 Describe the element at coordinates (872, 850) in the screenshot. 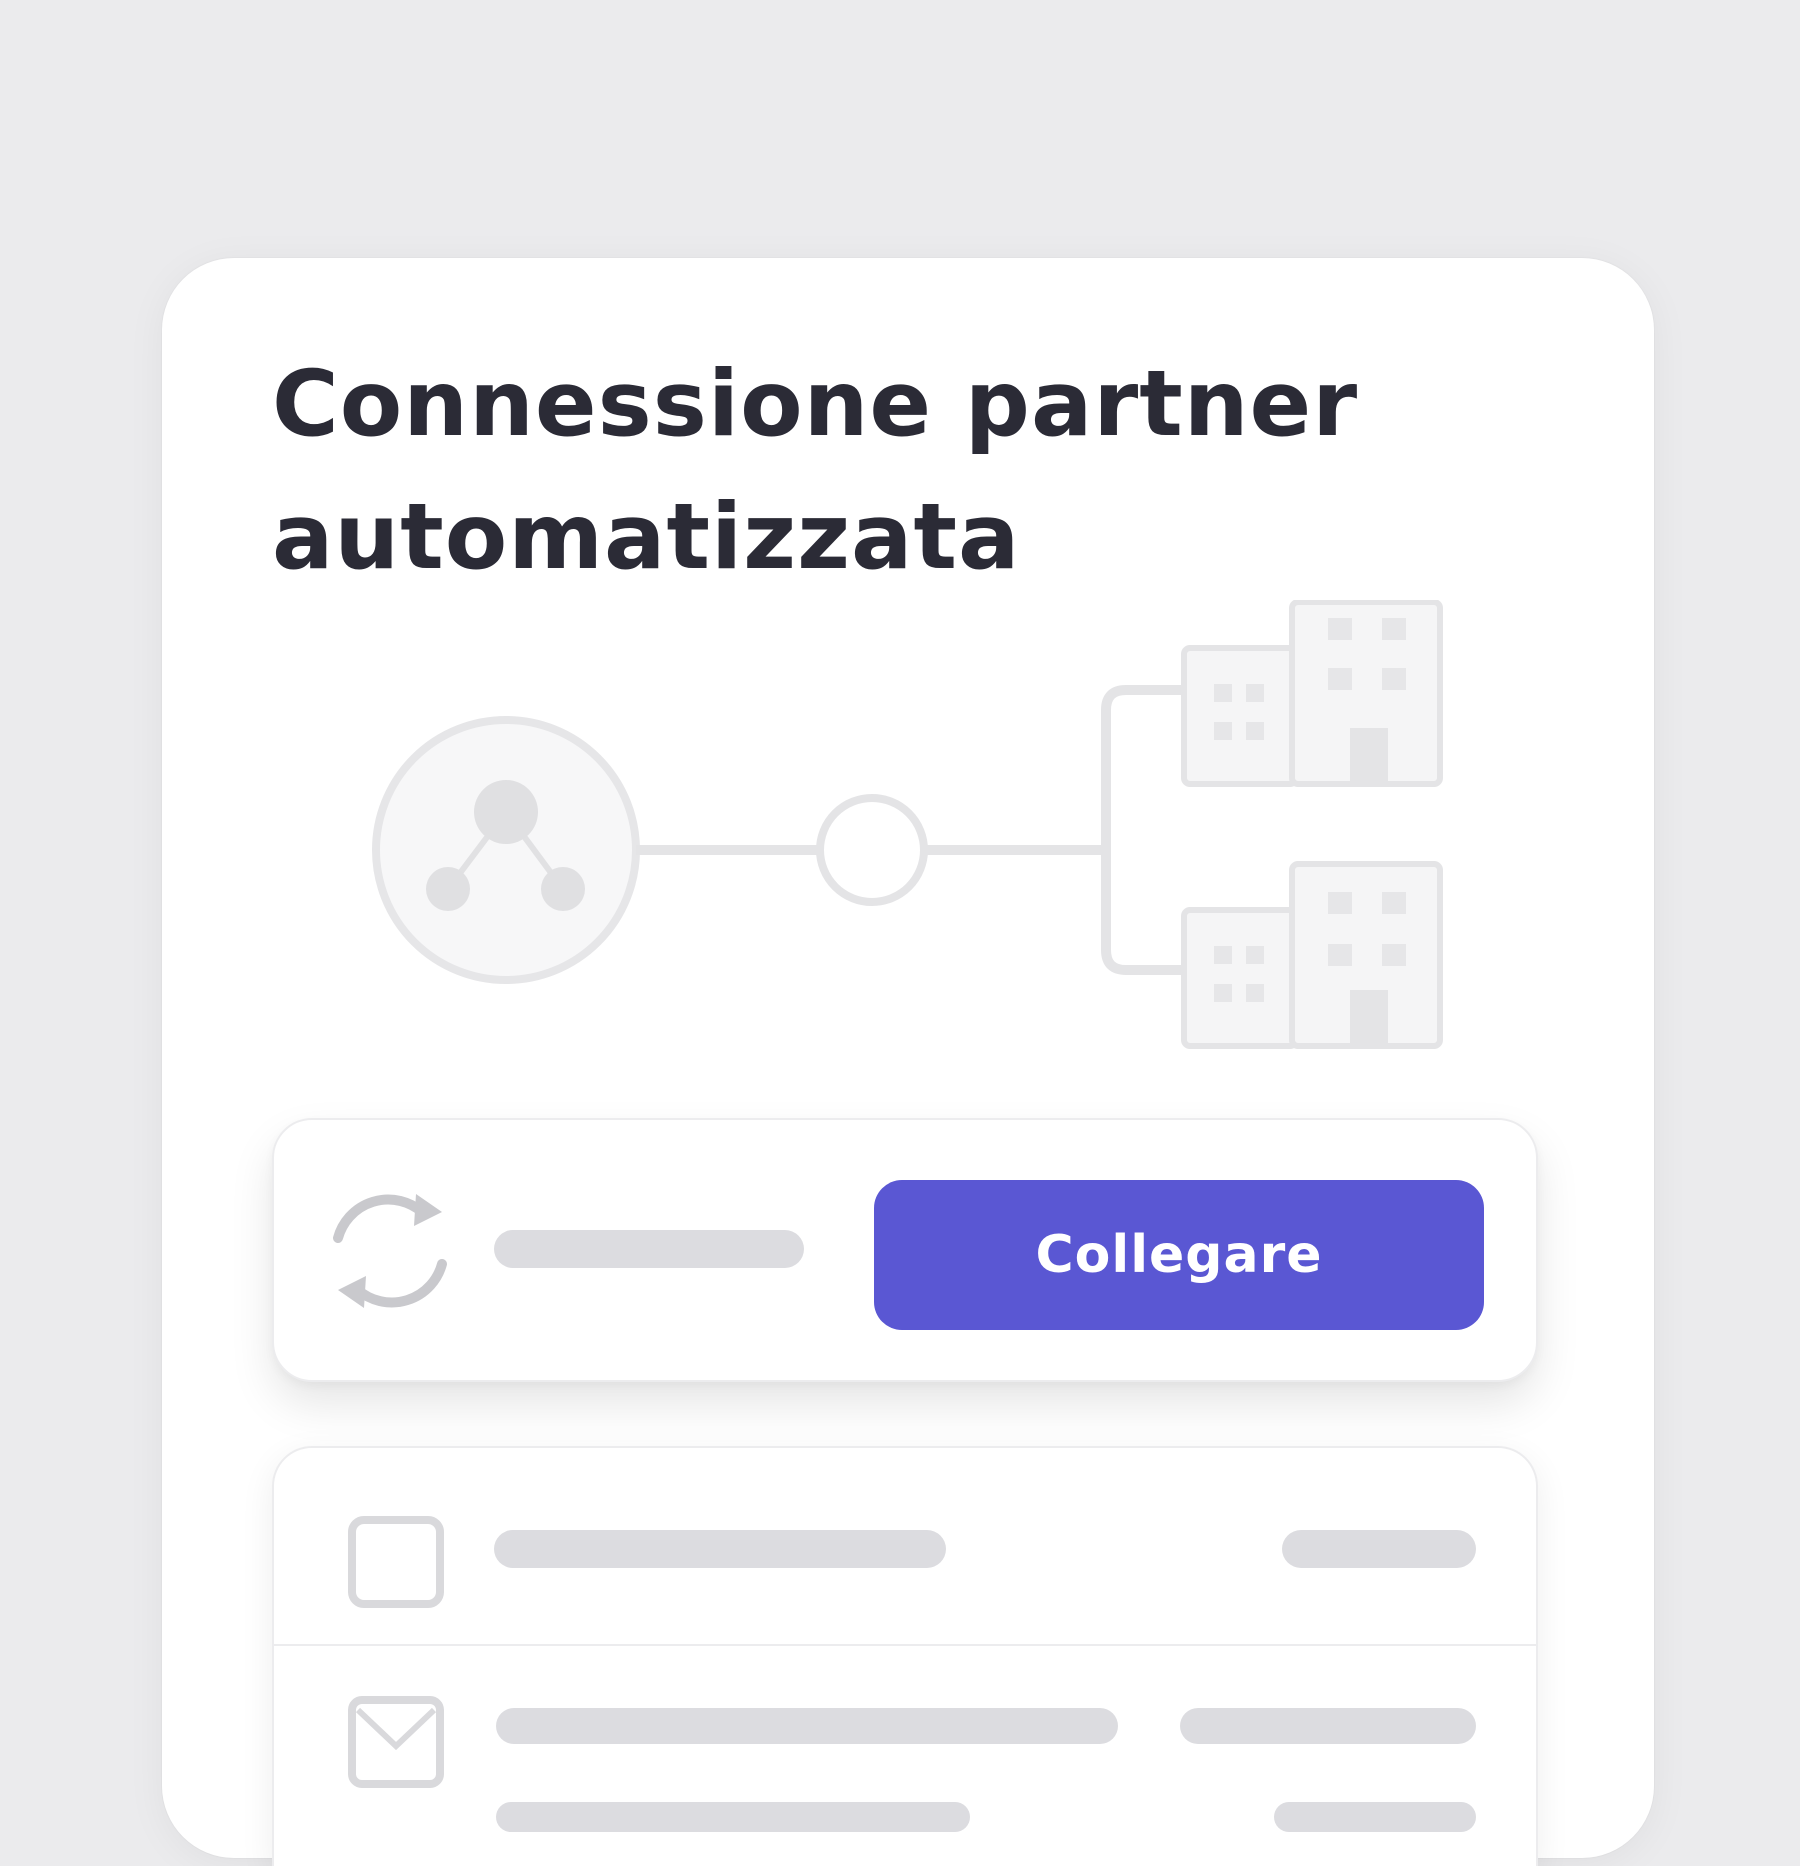

I see `empty-node-icon` at that location.